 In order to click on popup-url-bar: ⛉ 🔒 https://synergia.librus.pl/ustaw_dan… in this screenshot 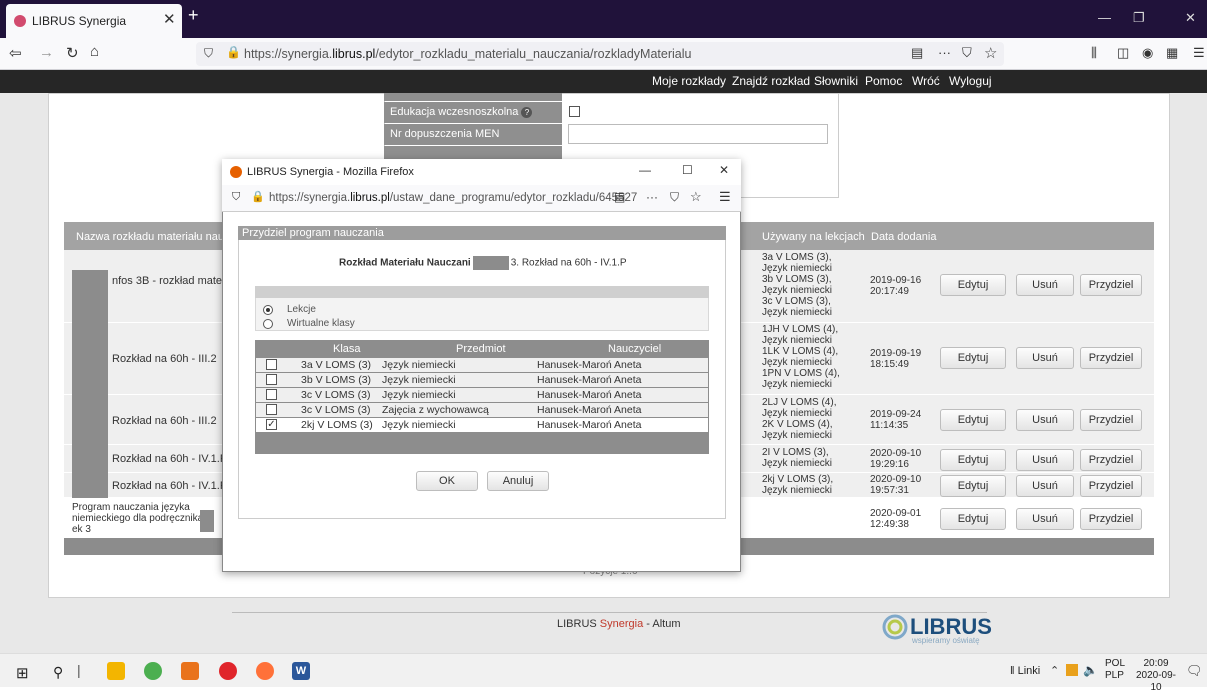, I will do `click(481, 198)`.